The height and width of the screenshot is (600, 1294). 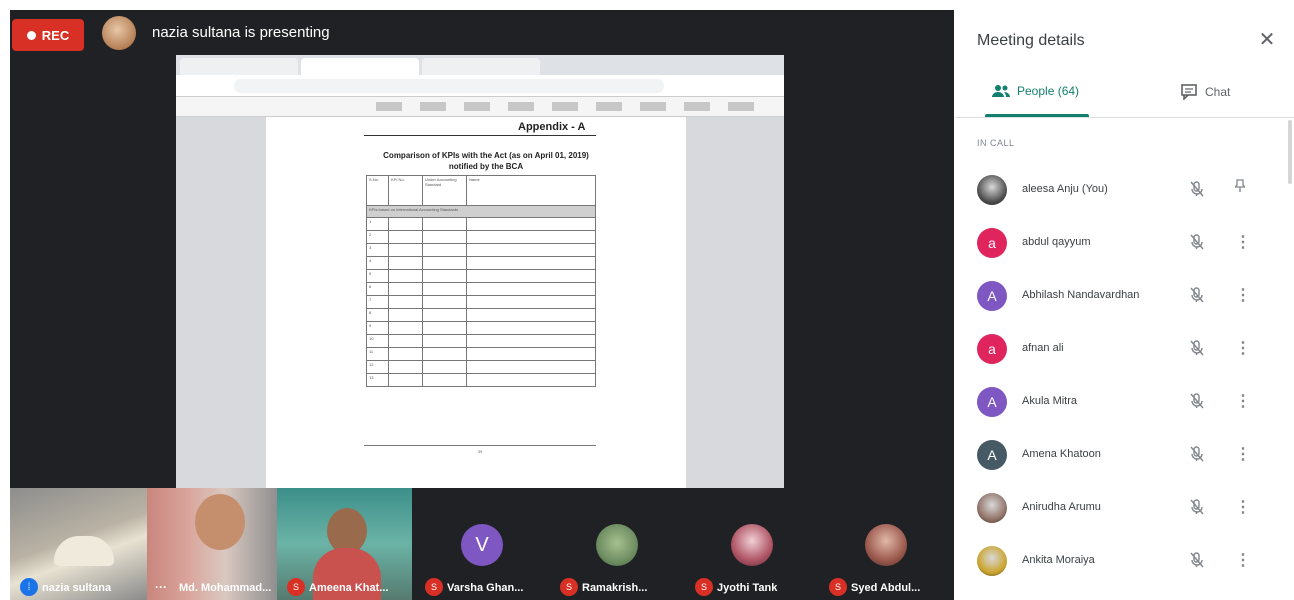 What do you see at coordinates (1120, 350) in the screenshot?
I see `participant-row: a afnan ali ⋮` at bounding box center [1120, 350].